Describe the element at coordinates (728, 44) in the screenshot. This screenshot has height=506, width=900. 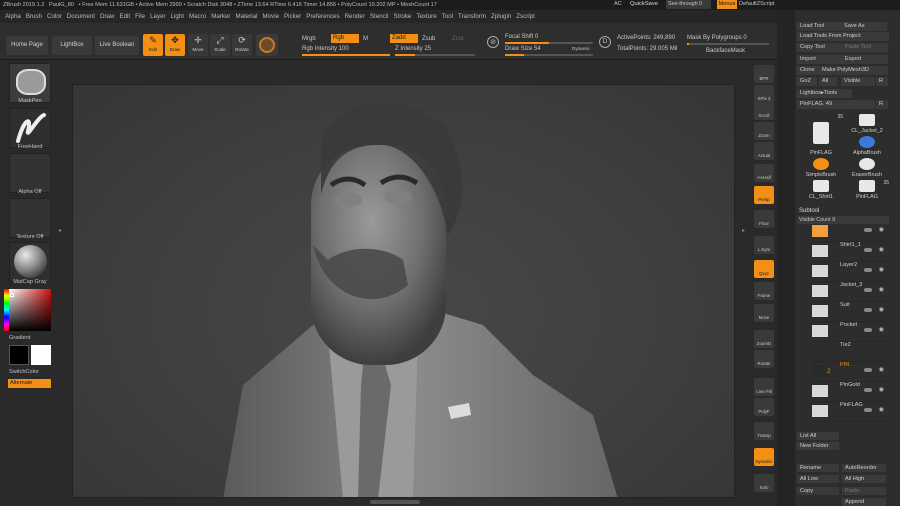
I see `mask-by-polygroups-track` at that location.